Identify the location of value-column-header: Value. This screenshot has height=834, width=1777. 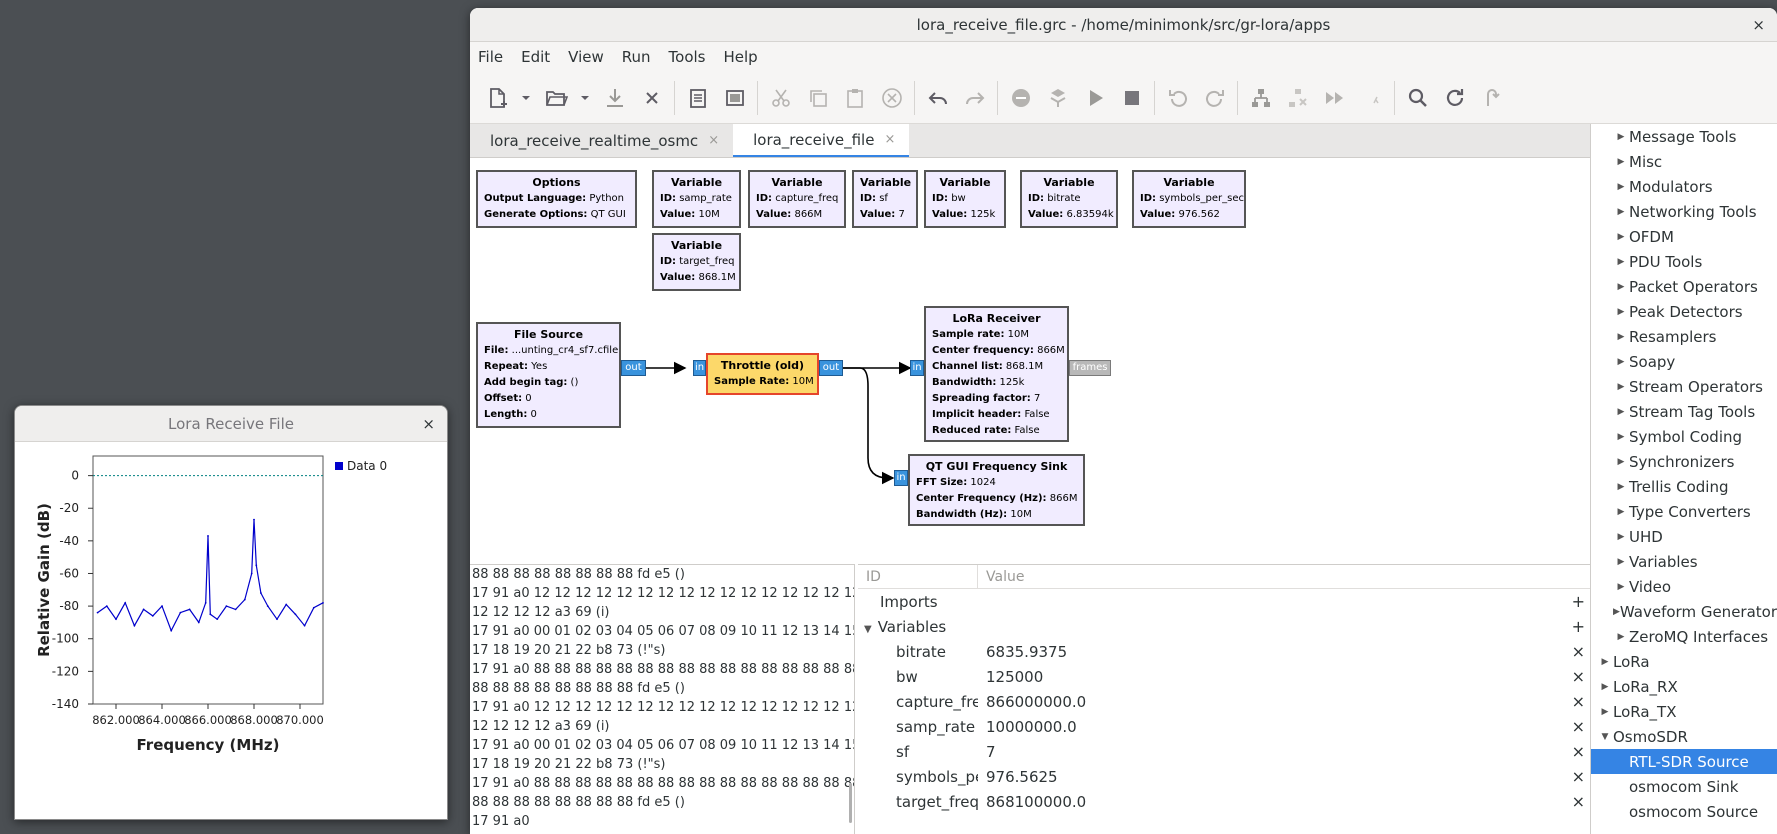
(1001, 577).